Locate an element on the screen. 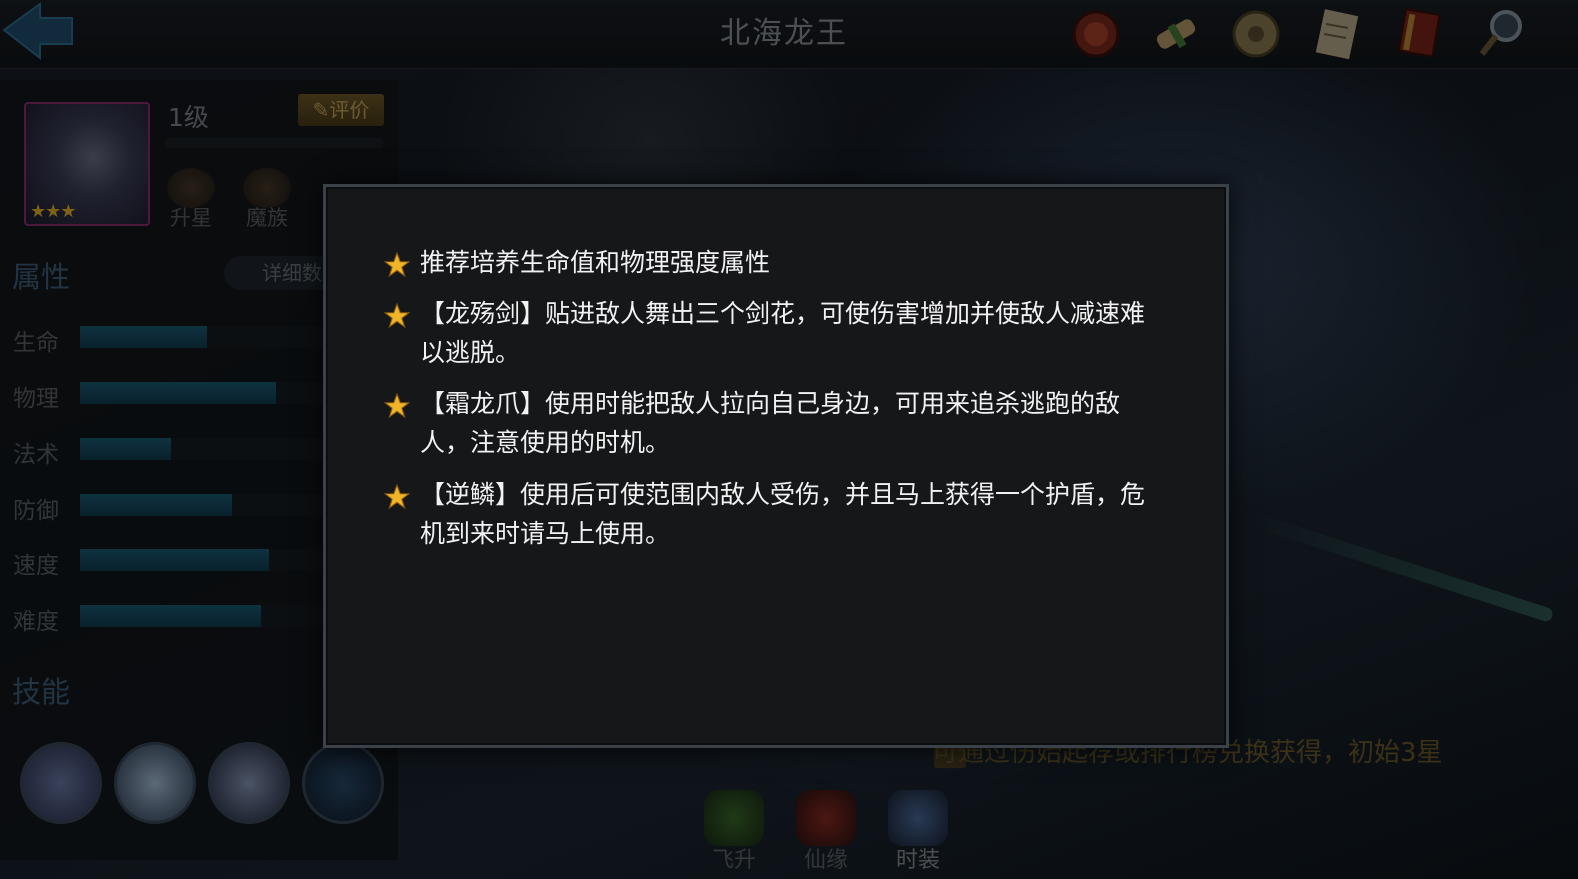 This screenshot has width=1578, height=879. tip-text: 【龙殇剑】贴进敌人舞出三个剑花，可使伤害增加并使敌人减速难以逃脱。 is located at coordinates (783, 333).